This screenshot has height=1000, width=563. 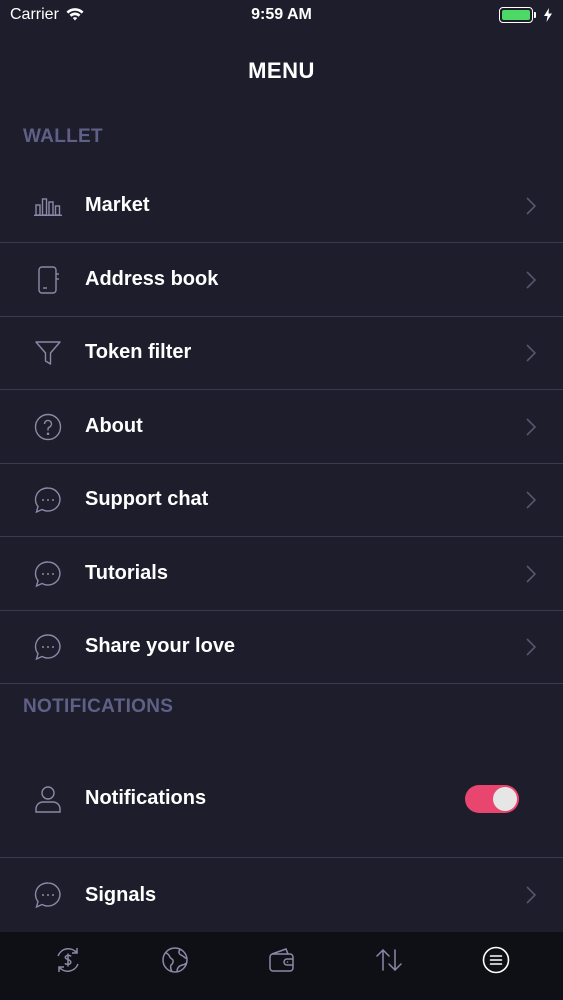 I want to click on carrier-label: Carrier, so click(x=34, y=14).